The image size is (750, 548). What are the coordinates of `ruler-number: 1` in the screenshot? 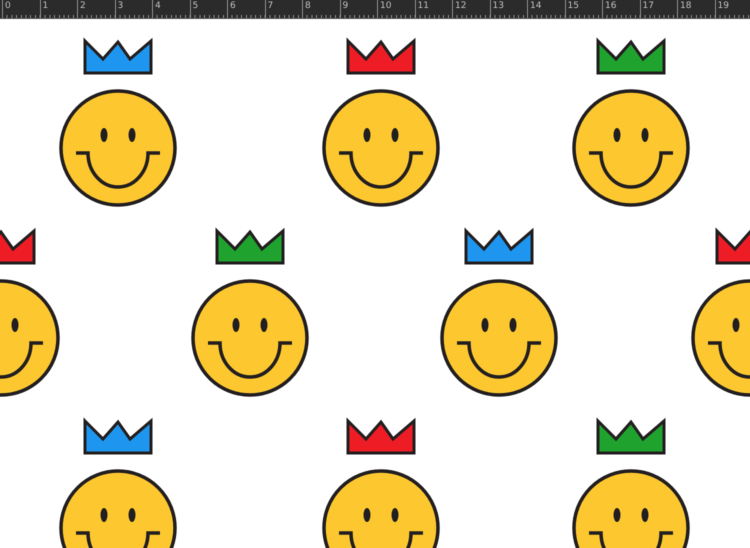 It's located at (45, 6).